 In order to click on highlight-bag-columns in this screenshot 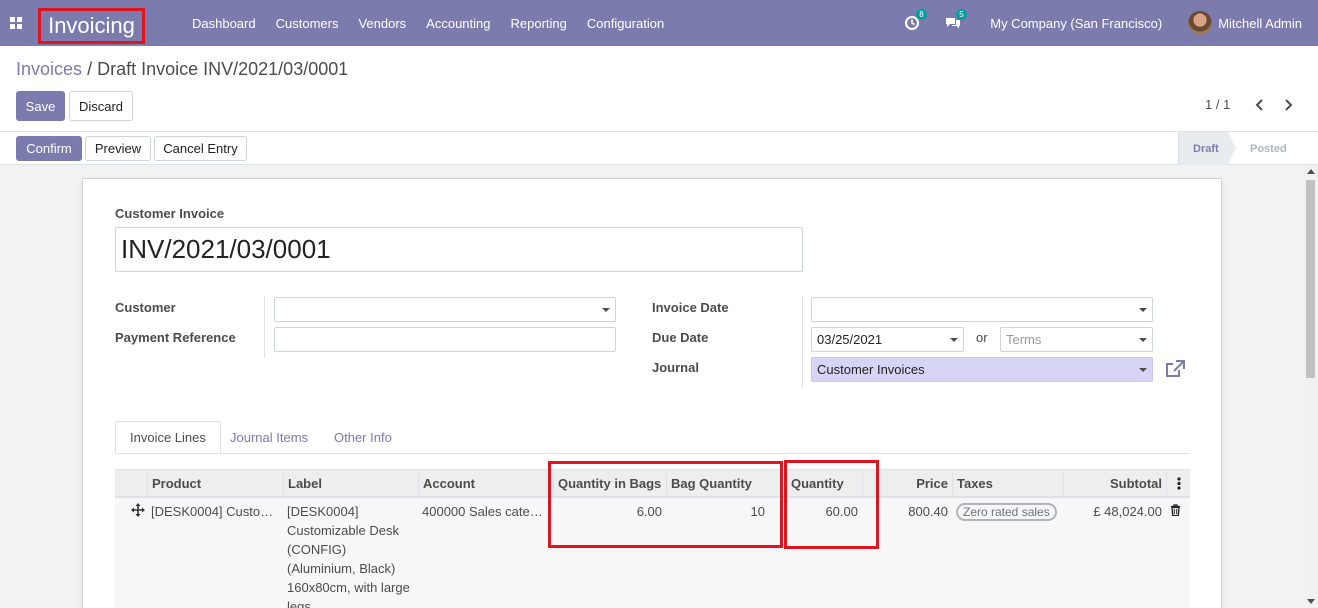, I will do `click(665, 504)`.